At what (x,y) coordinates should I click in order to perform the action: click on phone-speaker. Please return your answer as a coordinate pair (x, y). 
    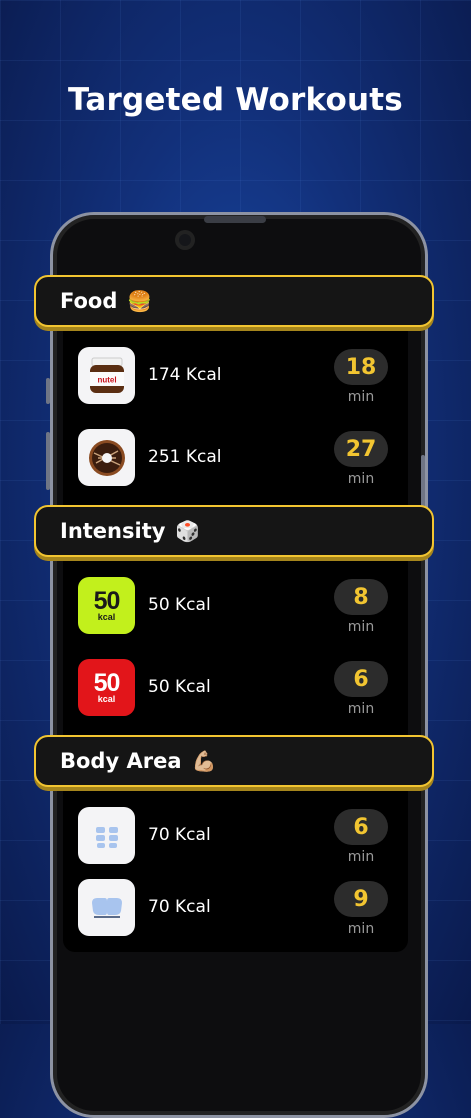
    Looking at the image, I should click on (235, 219).